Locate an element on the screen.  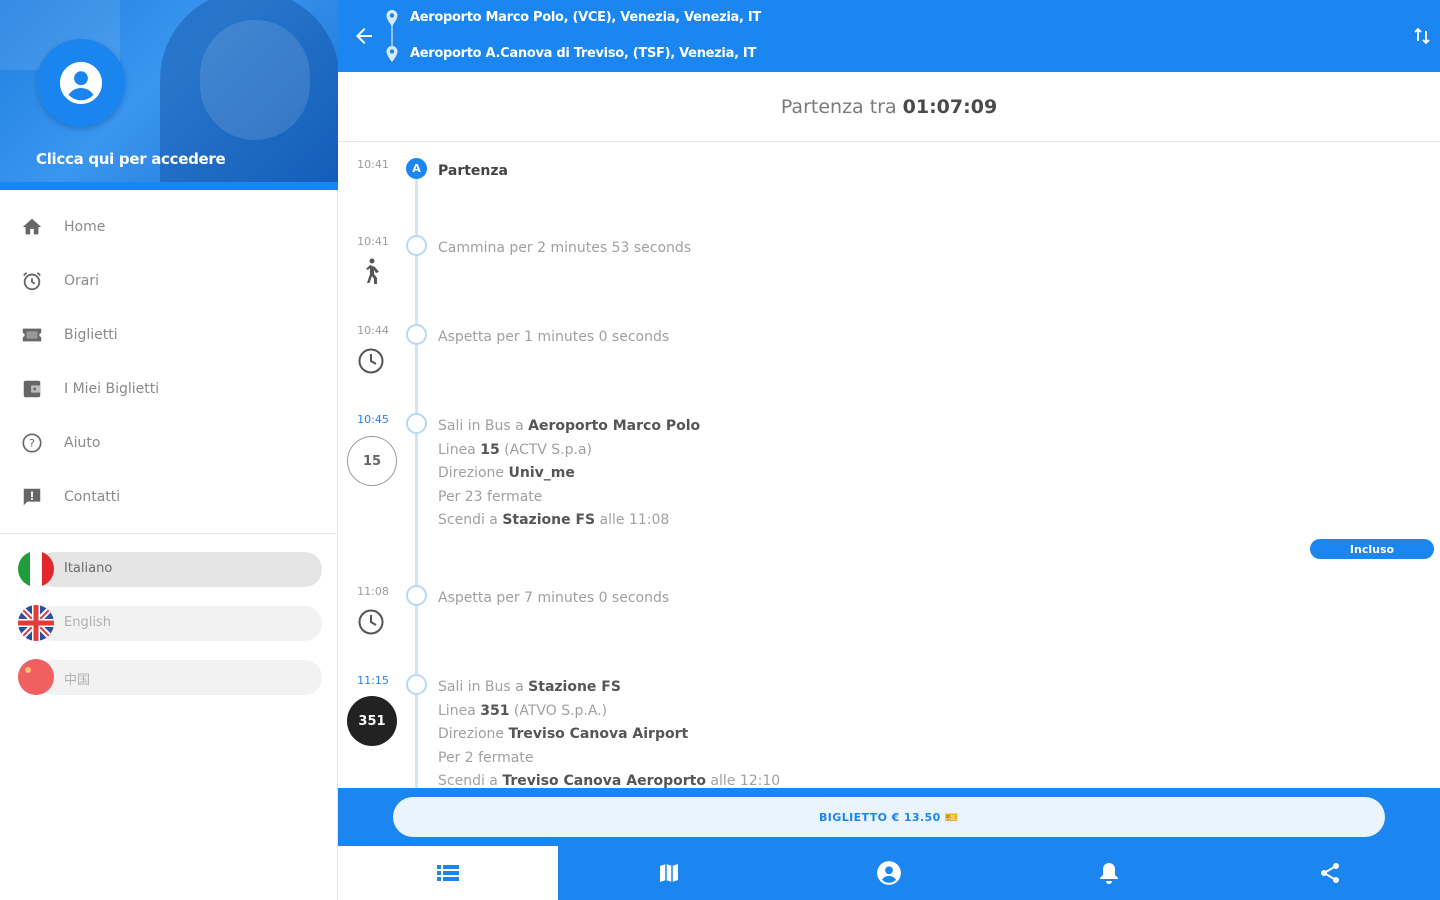
menu-label: Aiuto is located at coordinates (82, 443).